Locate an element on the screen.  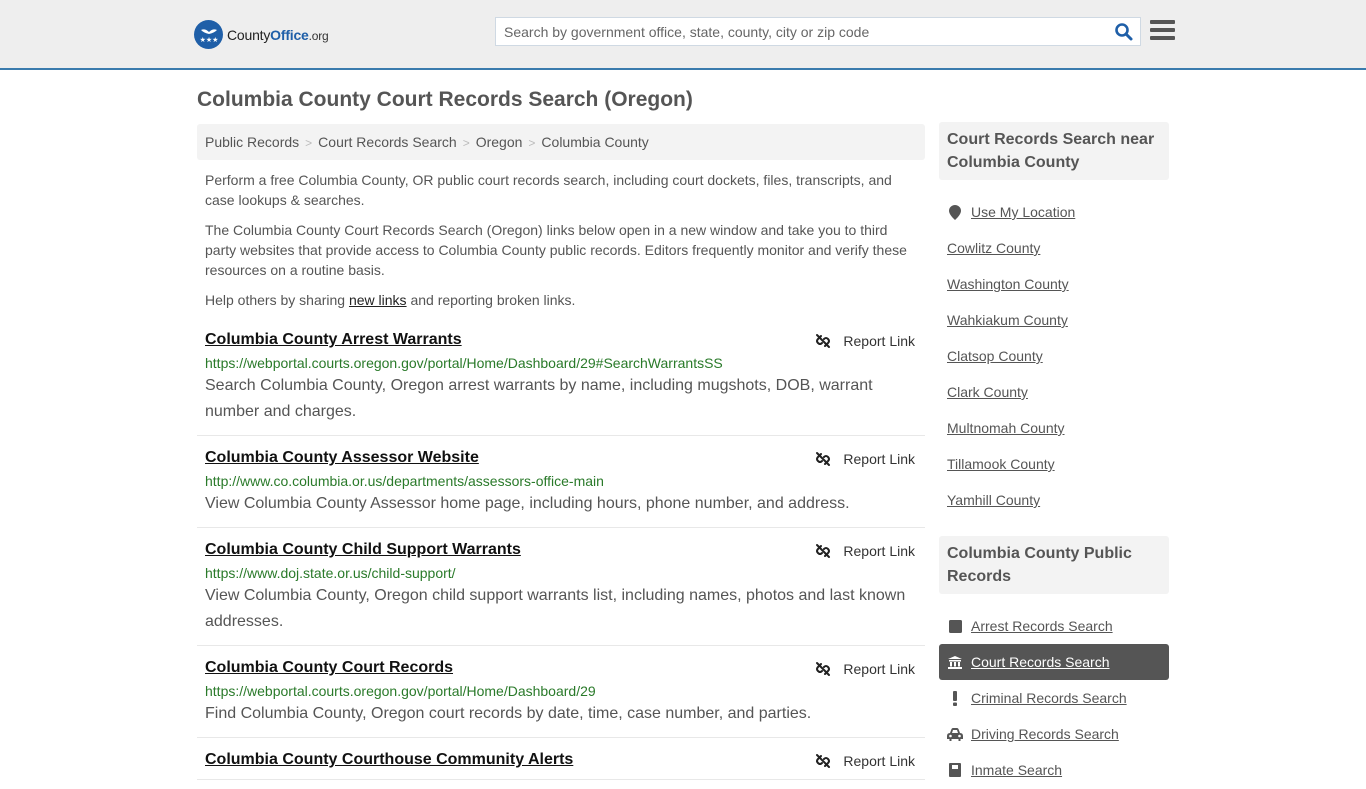
public-record-link: Driving Records Search is located at coordinates (1045, 734).